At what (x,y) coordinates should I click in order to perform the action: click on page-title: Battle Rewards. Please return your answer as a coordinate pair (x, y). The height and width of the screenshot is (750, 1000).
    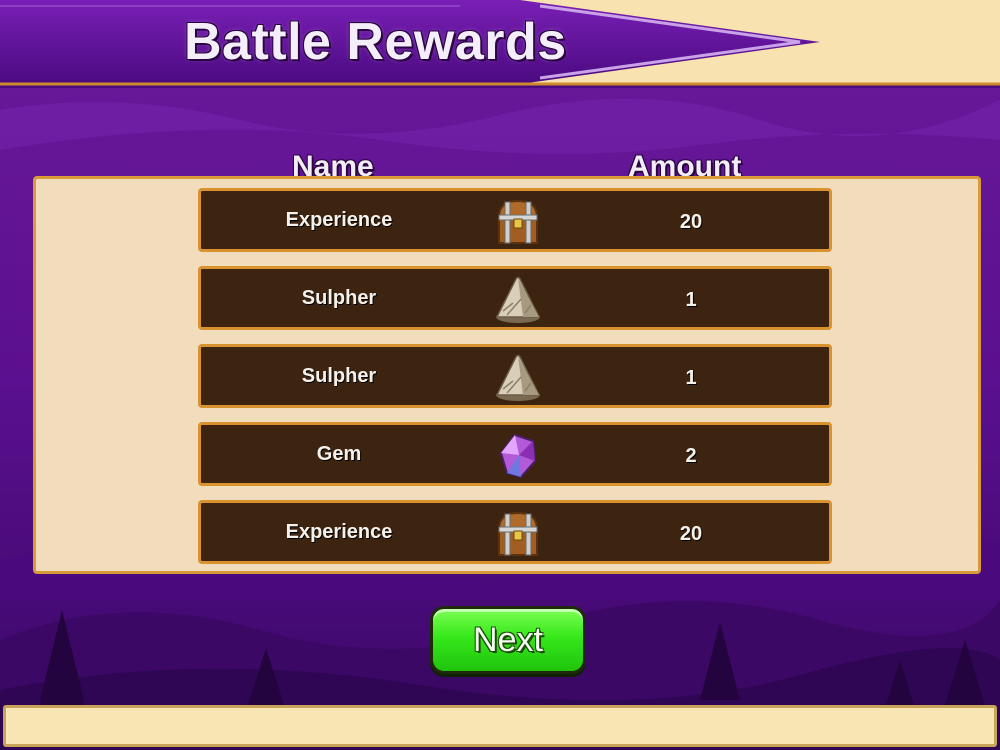
    Looking at the image, I should click on (375, 42).